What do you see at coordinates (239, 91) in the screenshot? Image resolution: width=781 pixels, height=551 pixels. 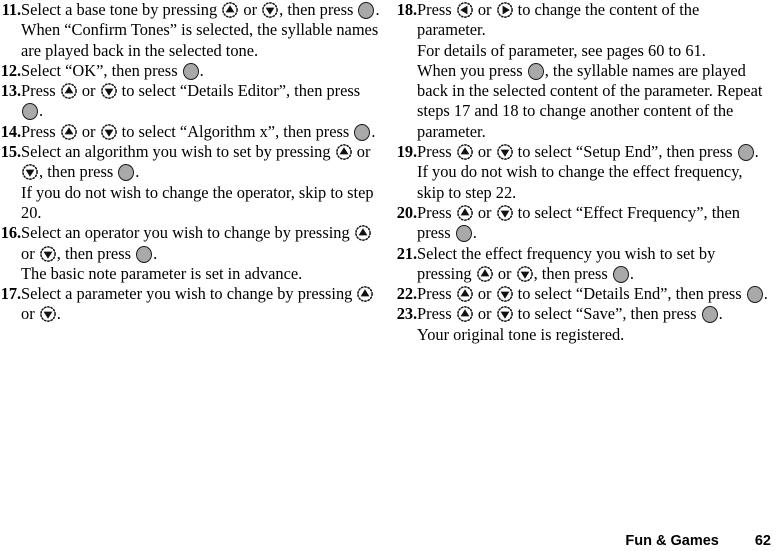 I see `step-text: to select “Details Editor”, then press` at bounding box center [239, 91].